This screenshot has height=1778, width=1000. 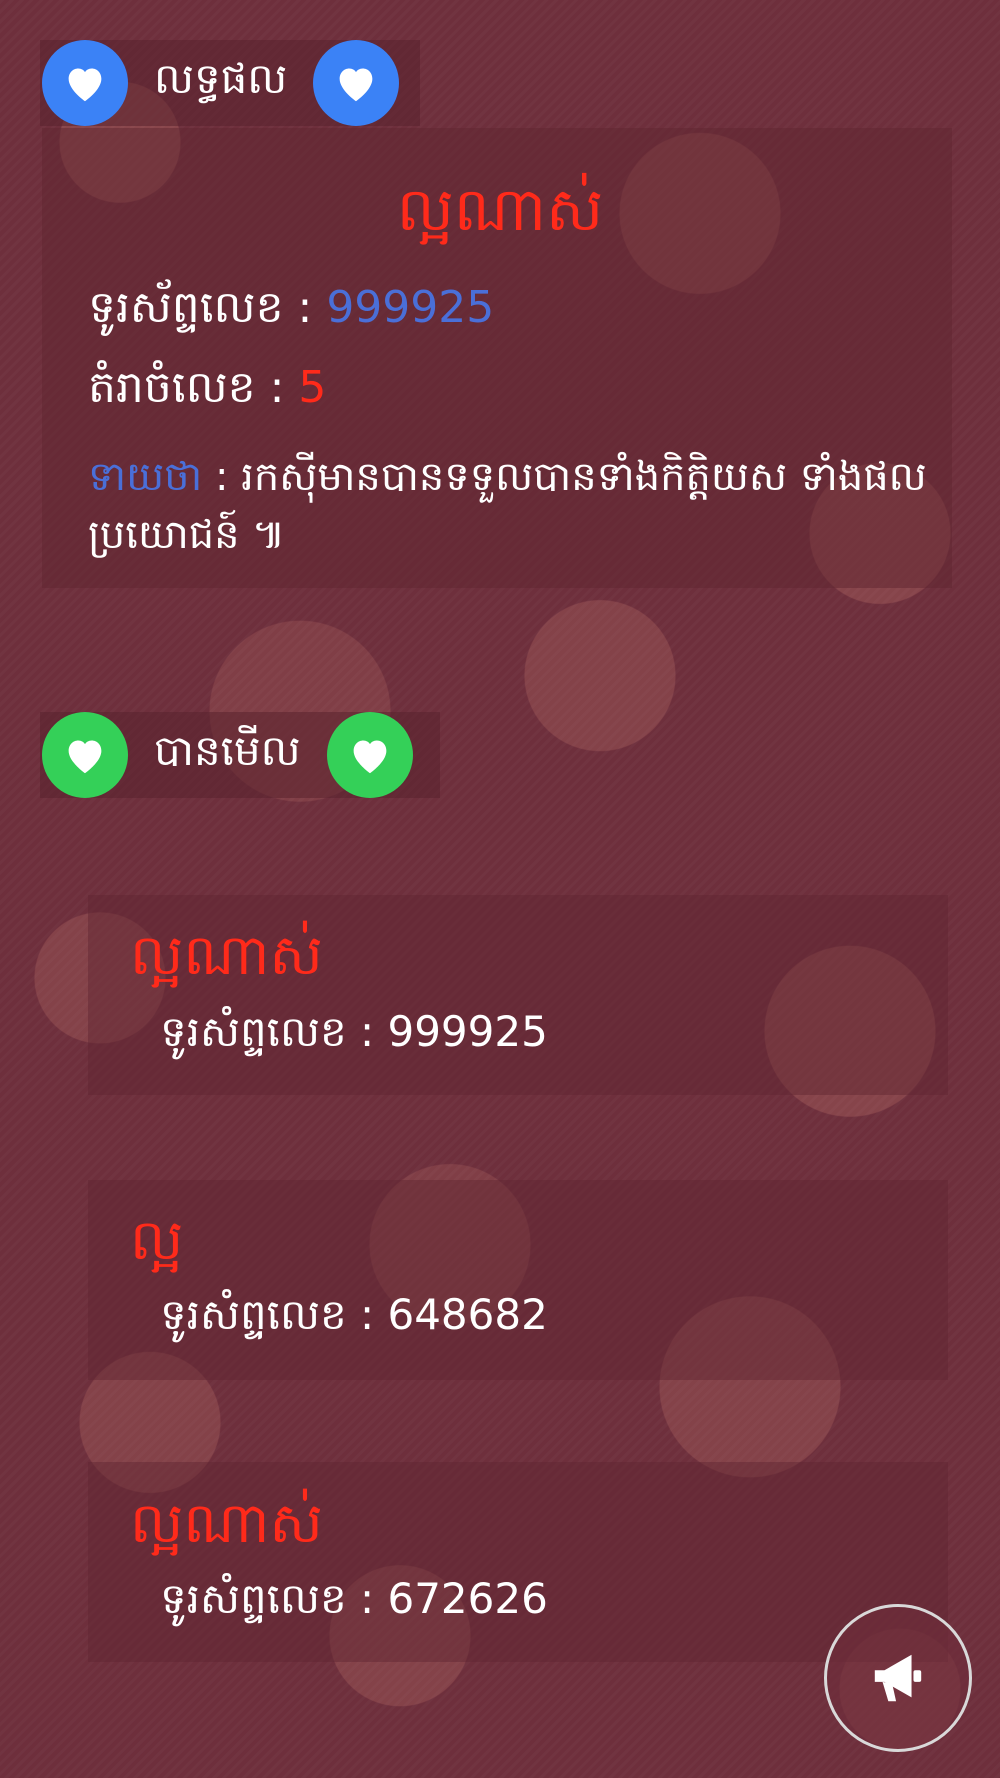 I want to click on history-item-phone: ទូរសំព្ទលេខ : 999925, so click(x=354, y=1036).